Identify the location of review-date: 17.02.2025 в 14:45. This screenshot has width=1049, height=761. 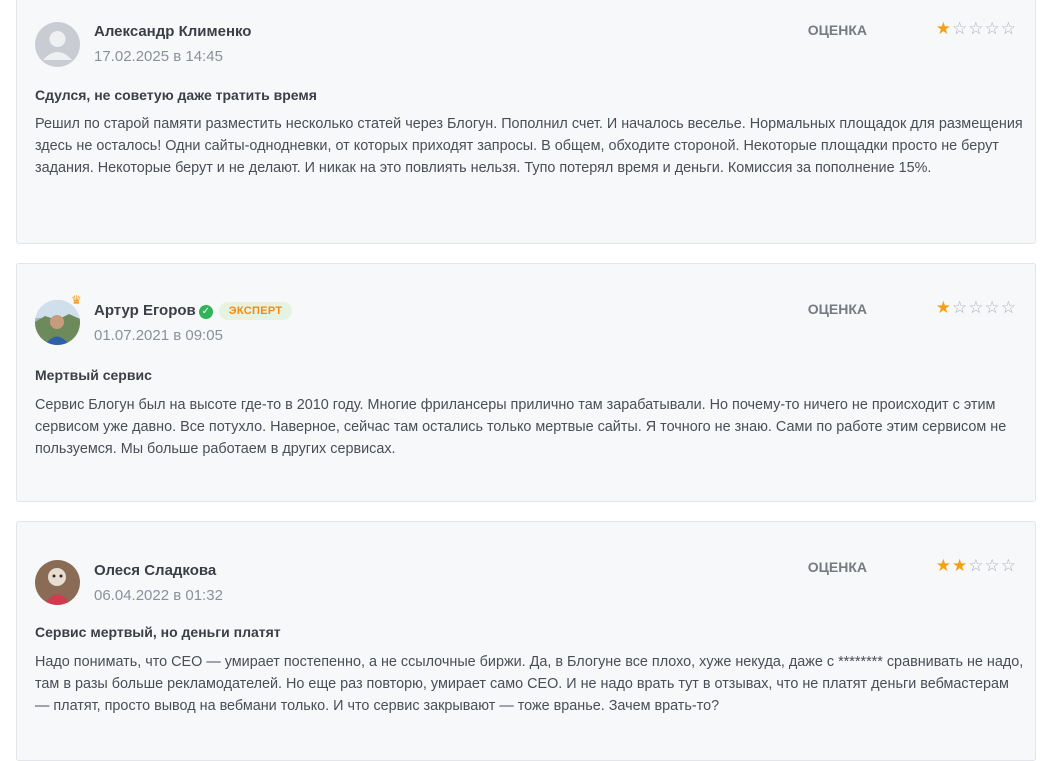
(158, 56).